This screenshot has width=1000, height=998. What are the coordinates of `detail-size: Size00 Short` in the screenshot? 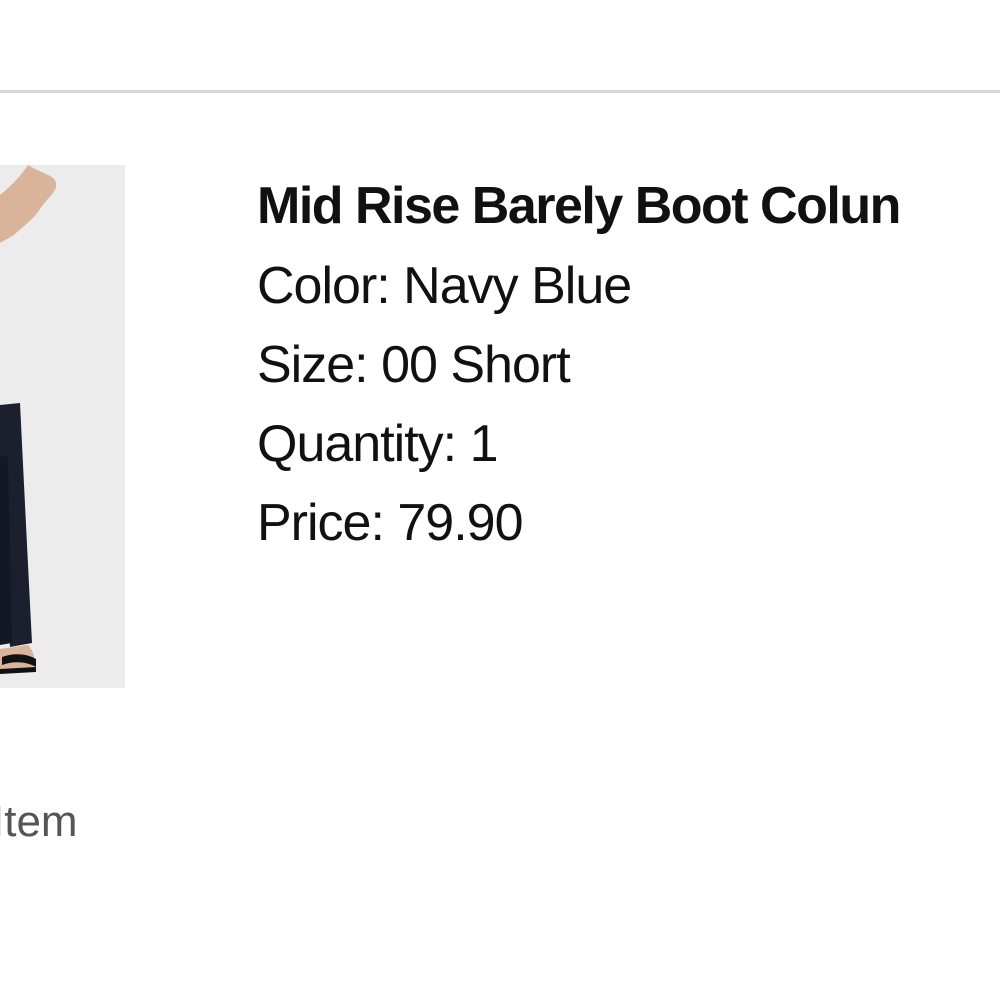 It's located at (628, 365).